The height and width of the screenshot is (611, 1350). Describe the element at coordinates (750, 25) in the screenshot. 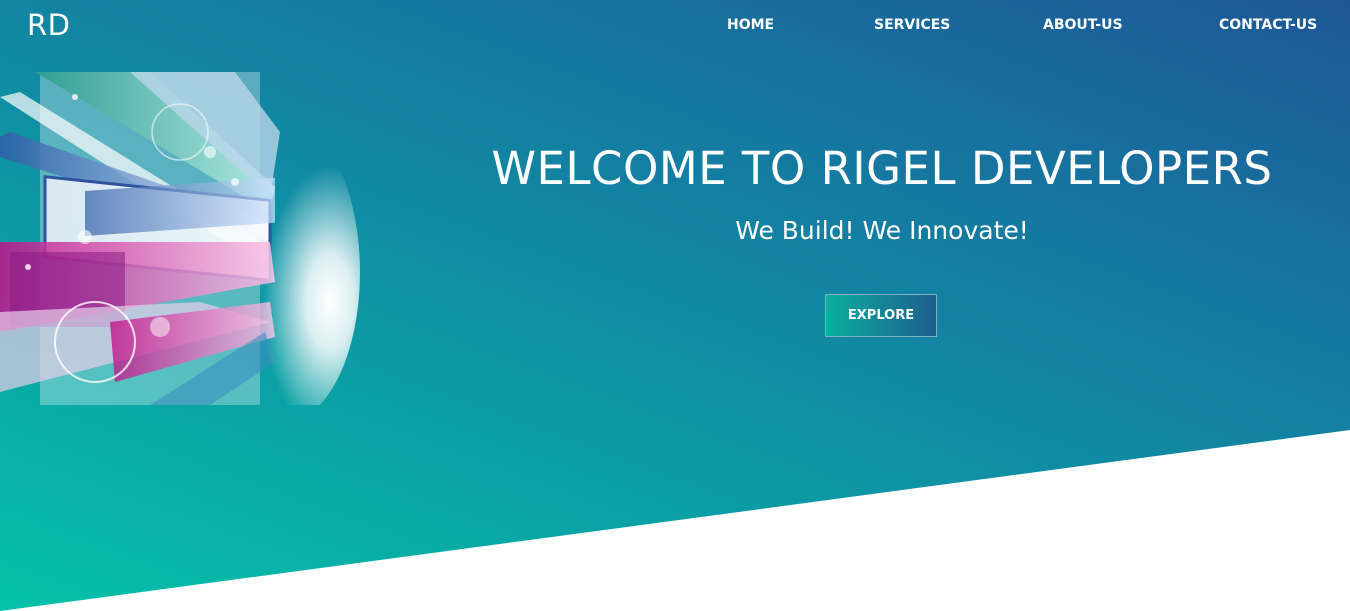

I see `nav-home-link: HOME` at that location.